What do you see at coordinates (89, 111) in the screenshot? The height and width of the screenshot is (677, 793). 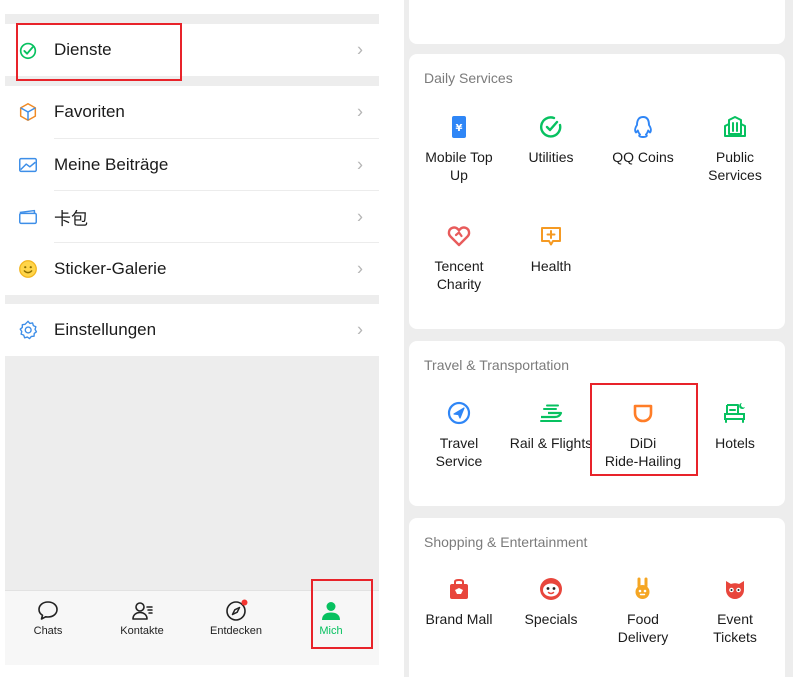 I see `menu-item-label: Favoriten` at bounding box center [89, 111].